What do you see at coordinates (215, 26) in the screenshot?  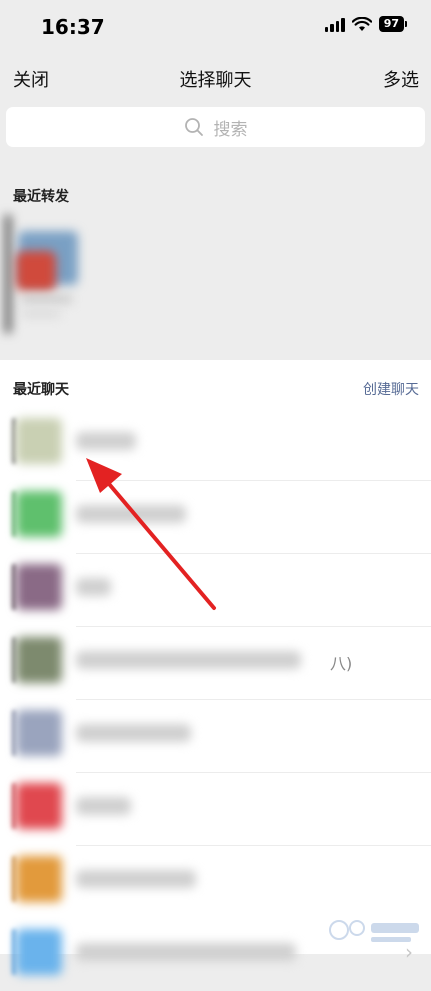 I see `status-bar: 16:37 97` at bounding box center [215, 26].